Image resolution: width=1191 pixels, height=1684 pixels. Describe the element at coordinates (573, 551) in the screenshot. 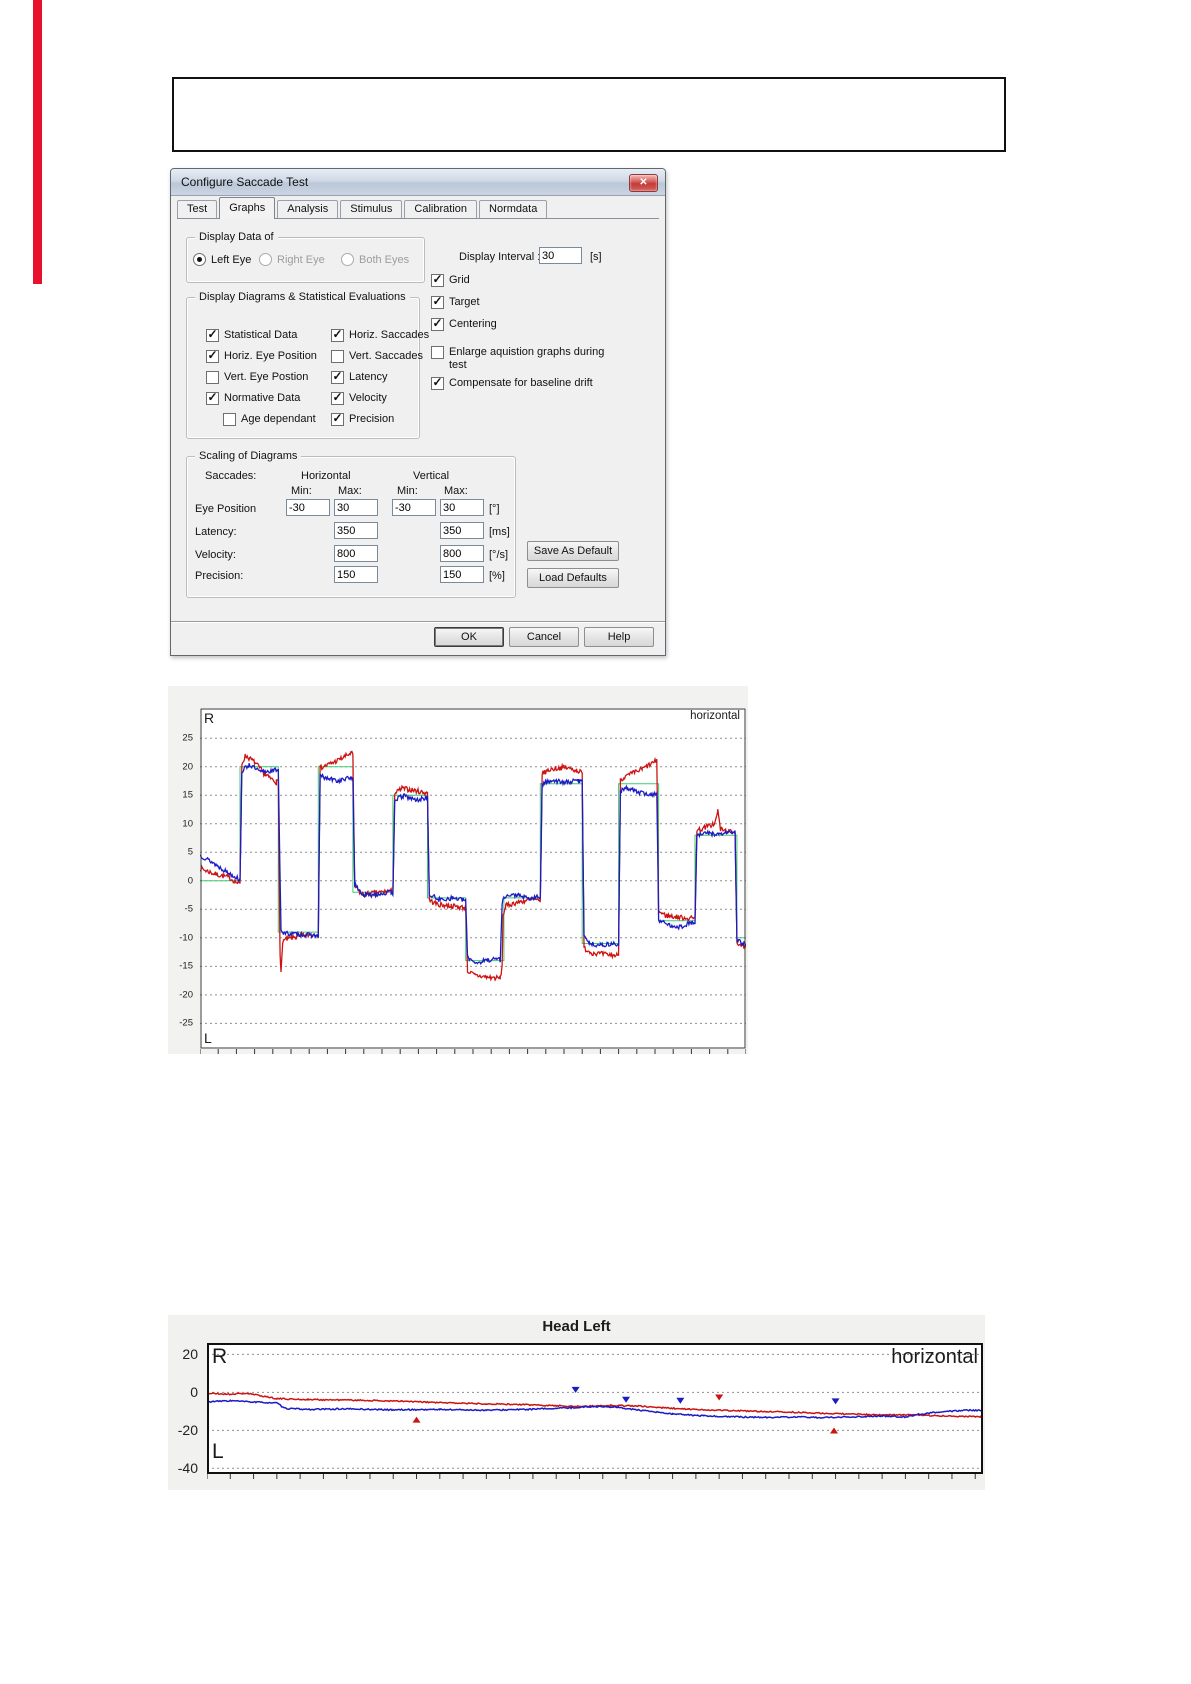

I see `save-as-default-button: Save As Default` at that location.